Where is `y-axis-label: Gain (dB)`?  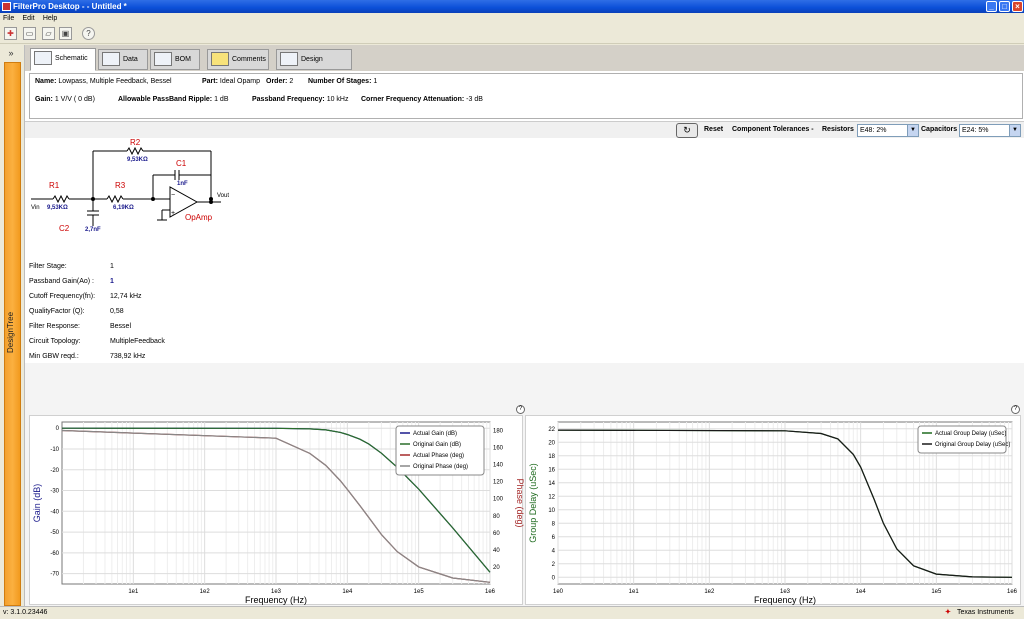 y-axis-label: Gain (dB) is located at coordinates (37, 503).